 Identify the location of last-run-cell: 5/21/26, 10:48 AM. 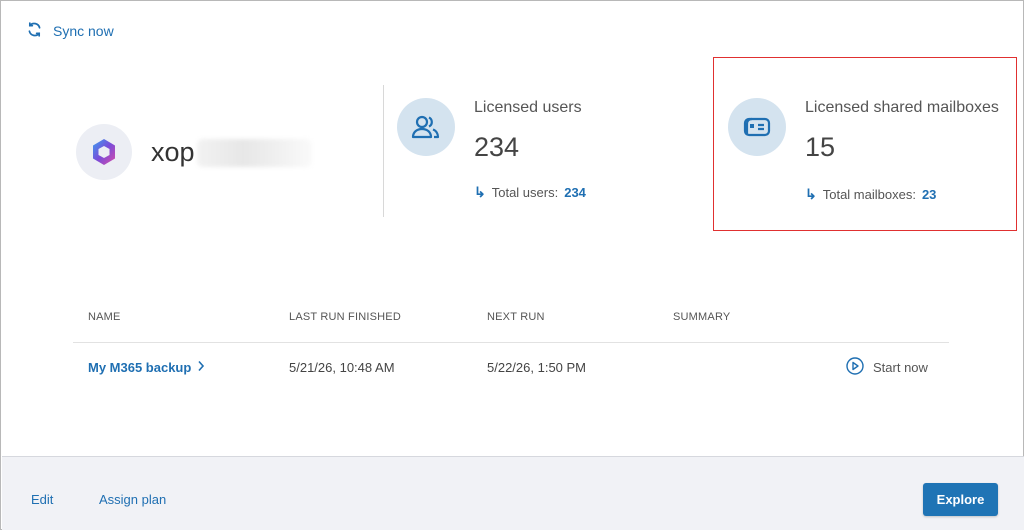
(342, 367).